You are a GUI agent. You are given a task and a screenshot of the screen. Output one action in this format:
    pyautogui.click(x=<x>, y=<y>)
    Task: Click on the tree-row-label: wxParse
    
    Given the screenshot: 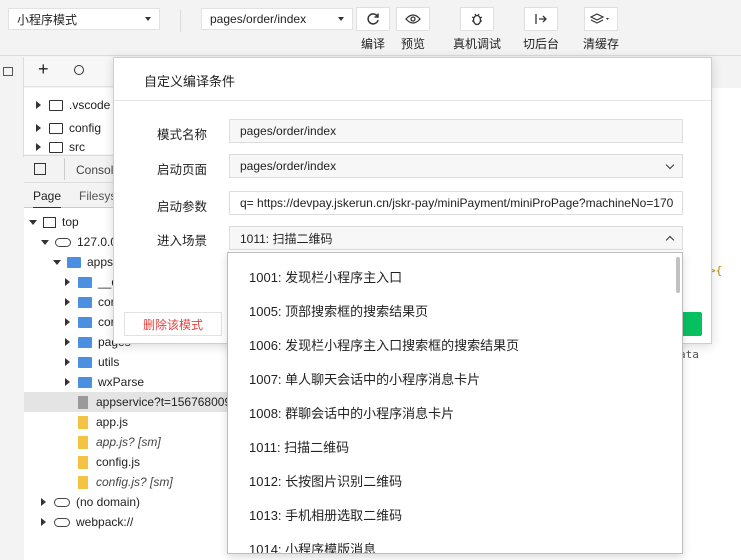 What is the action you would take?
    pyautogui.click(x=121, y=382)
    